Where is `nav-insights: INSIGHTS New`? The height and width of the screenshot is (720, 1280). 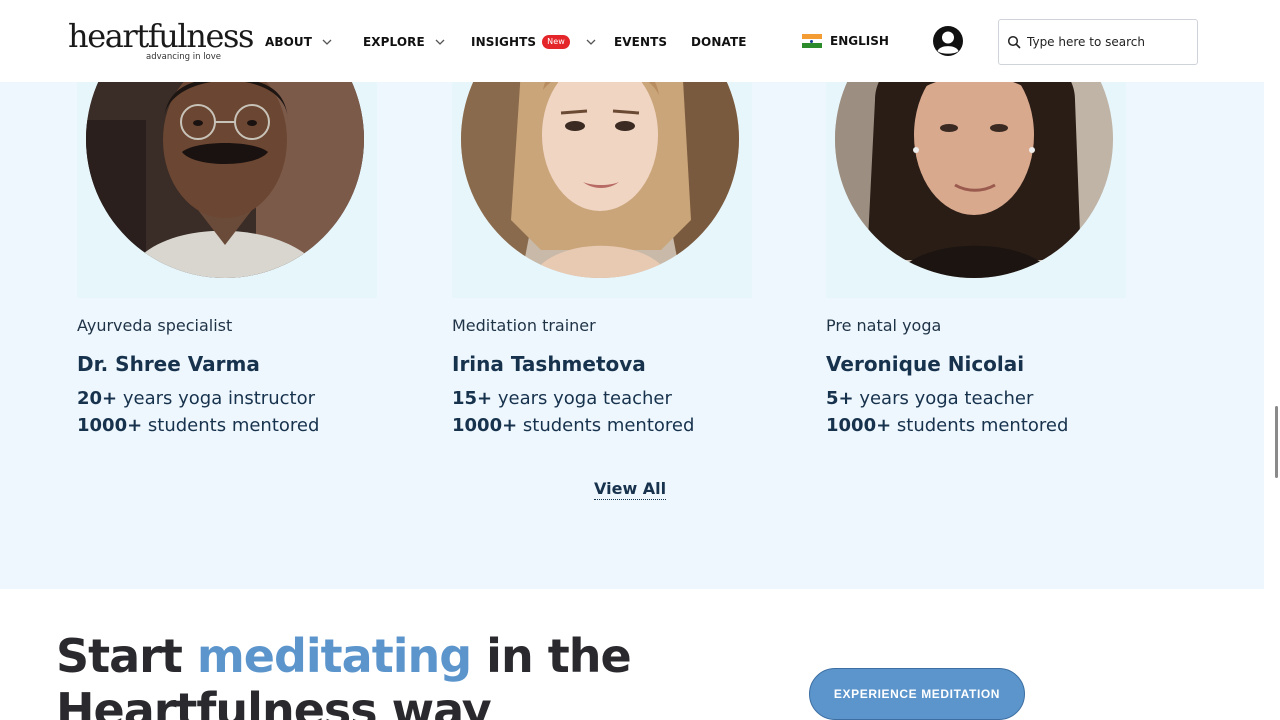 nav-insights: INSIGHTS New is located at coordinates (533, 42).